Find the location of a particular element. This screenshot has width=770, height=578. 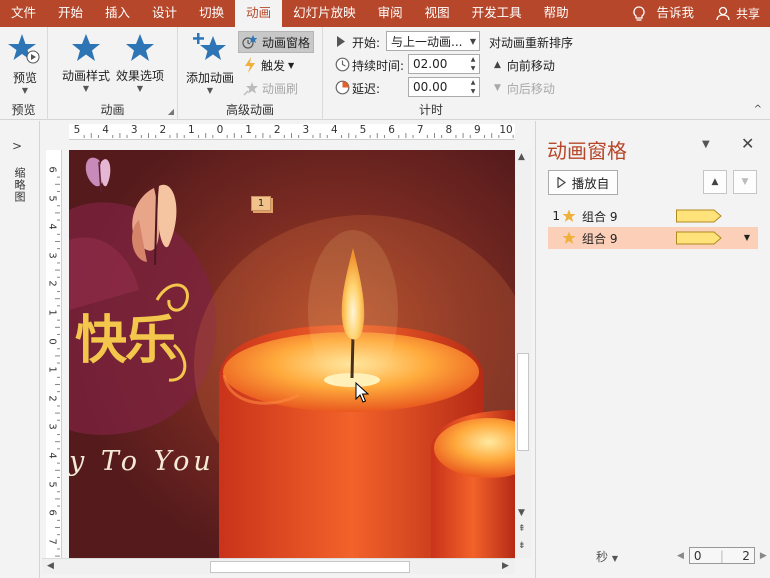

preview-button: 预览 ▼ is located at coordinates (25, 64).